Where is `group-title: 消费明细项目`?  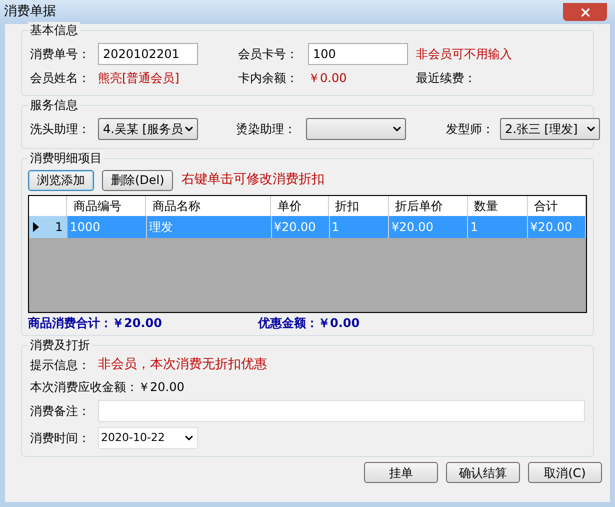 group-title: 消费明细项目 is located at coordinates (66, 158).